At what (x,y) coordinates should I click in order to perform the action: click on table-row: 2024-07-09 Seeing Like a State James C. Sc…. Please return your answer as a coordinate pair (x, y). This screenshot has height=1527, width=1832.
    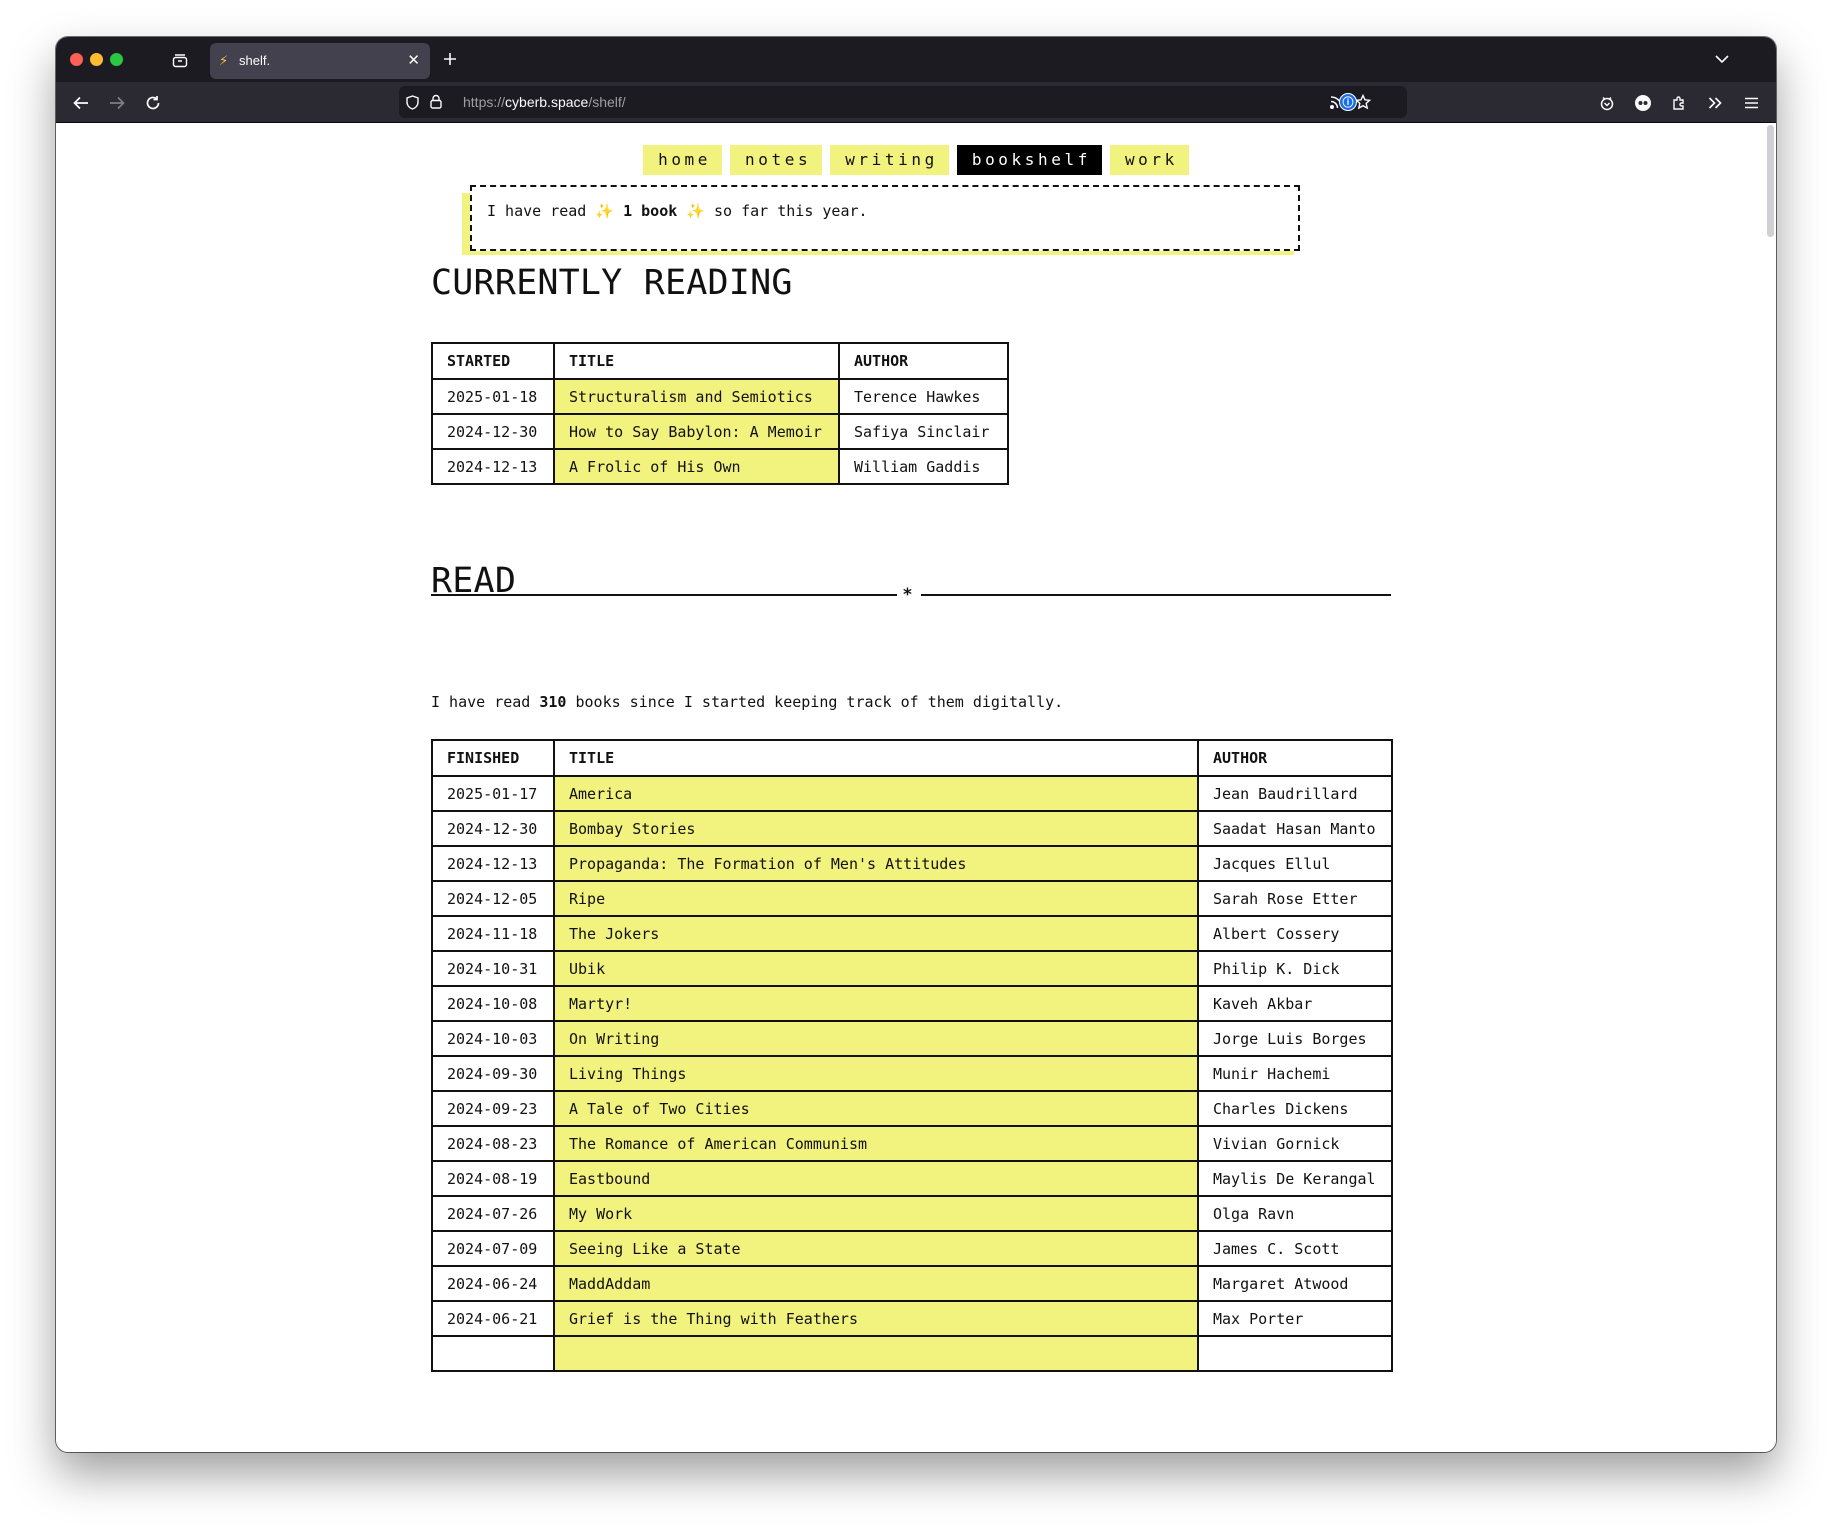
    Looking at the image, I should click on (912, 1248).